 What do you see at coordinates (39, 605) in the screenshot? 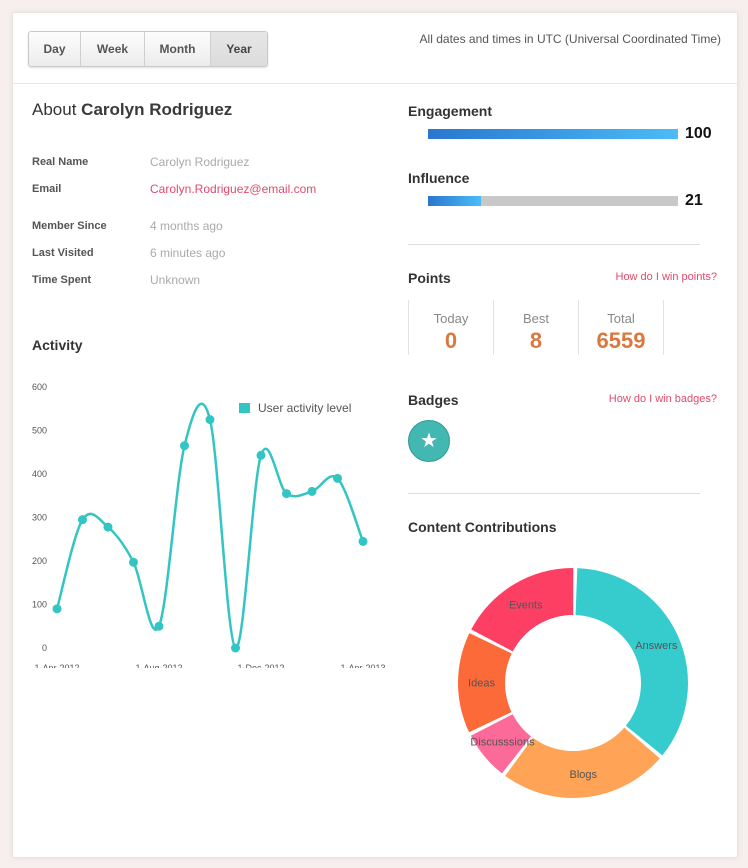
I see `y-tick-label: 100` at bounding box center [39, 605].